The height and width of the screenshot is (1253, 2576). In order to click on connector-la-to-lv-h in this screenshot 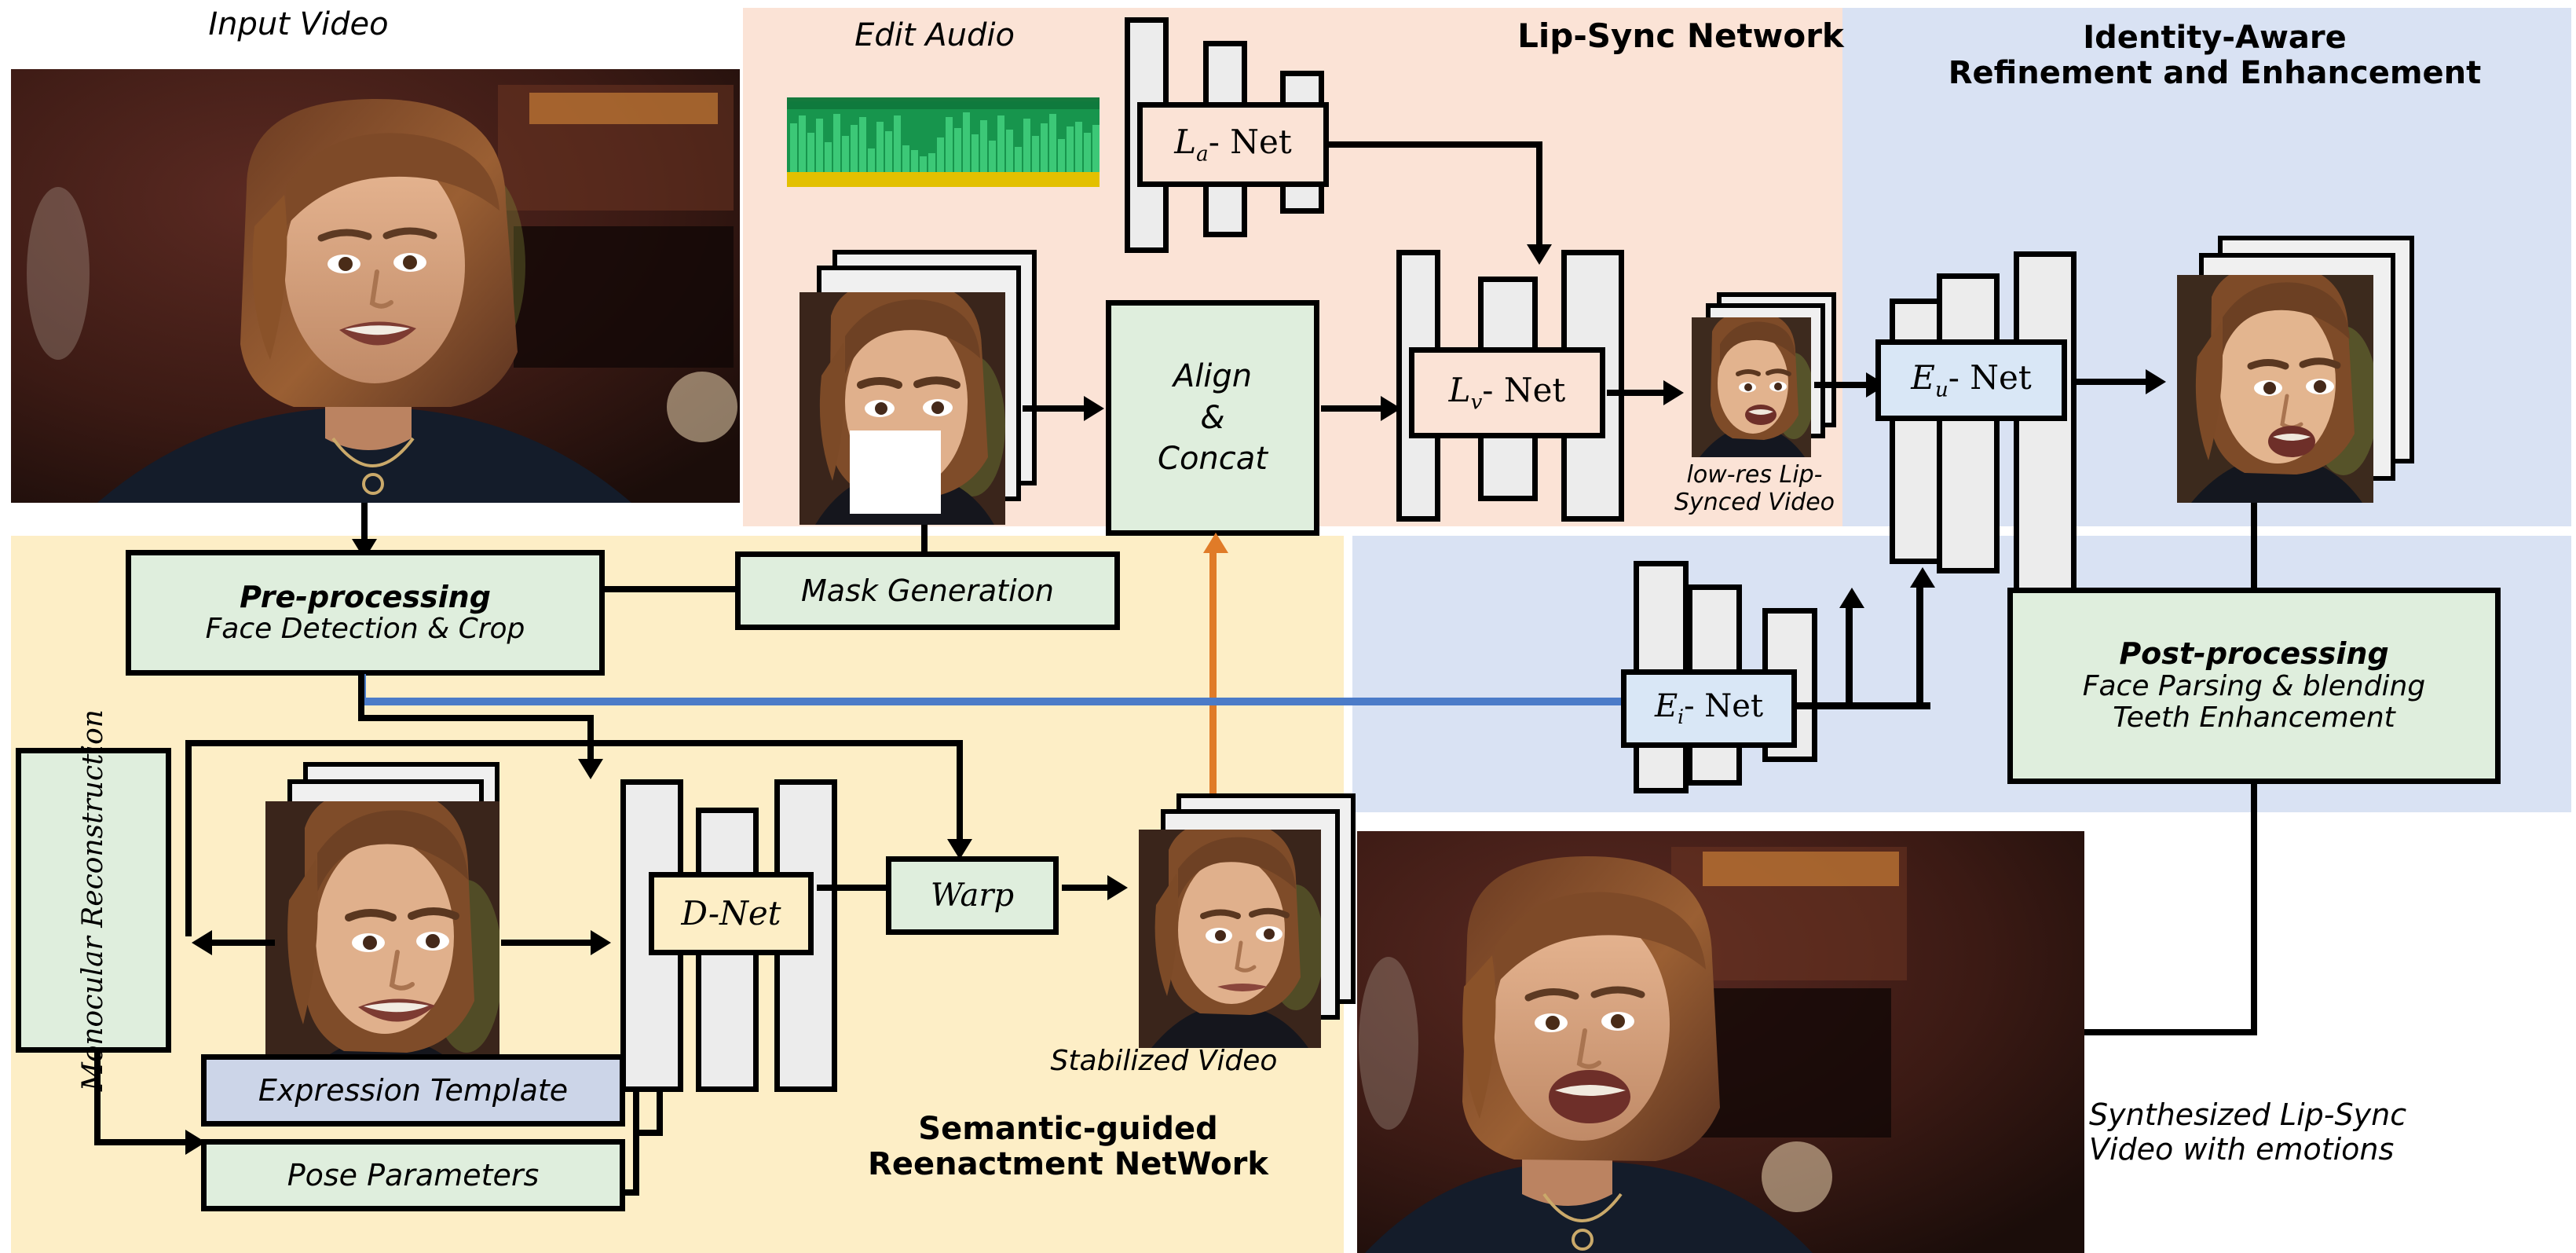, I will do `click(1435, 144)`.